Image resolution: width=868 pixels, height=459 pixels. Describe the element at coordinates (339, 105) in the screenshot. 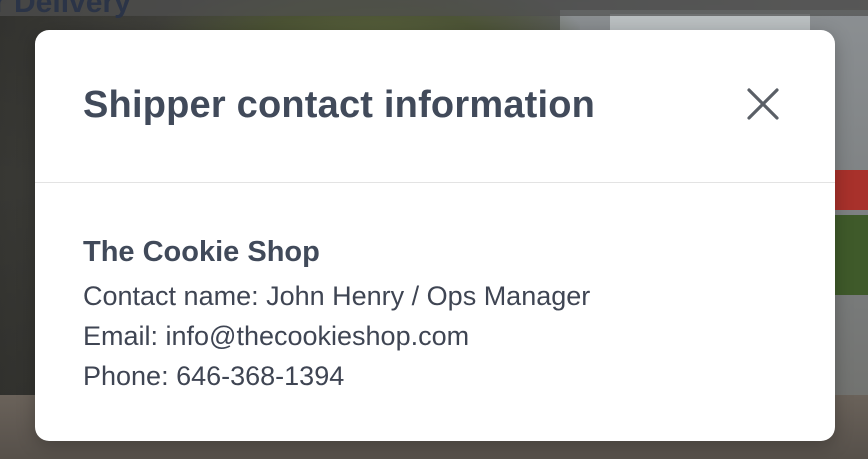

I see `dialog-title: Shipper contact information` at that location.